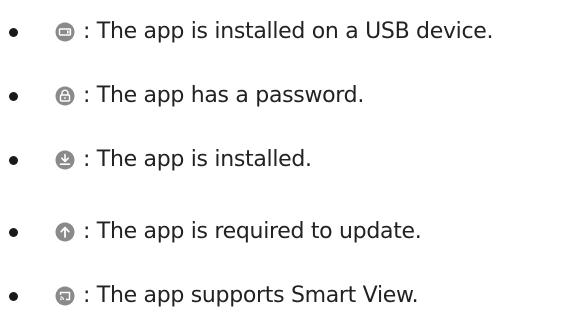 This screenshot has width=573, height=316. Describe the element at coordinates (65, 32) in the screenshot. I see `usb-device-icon` at that location.